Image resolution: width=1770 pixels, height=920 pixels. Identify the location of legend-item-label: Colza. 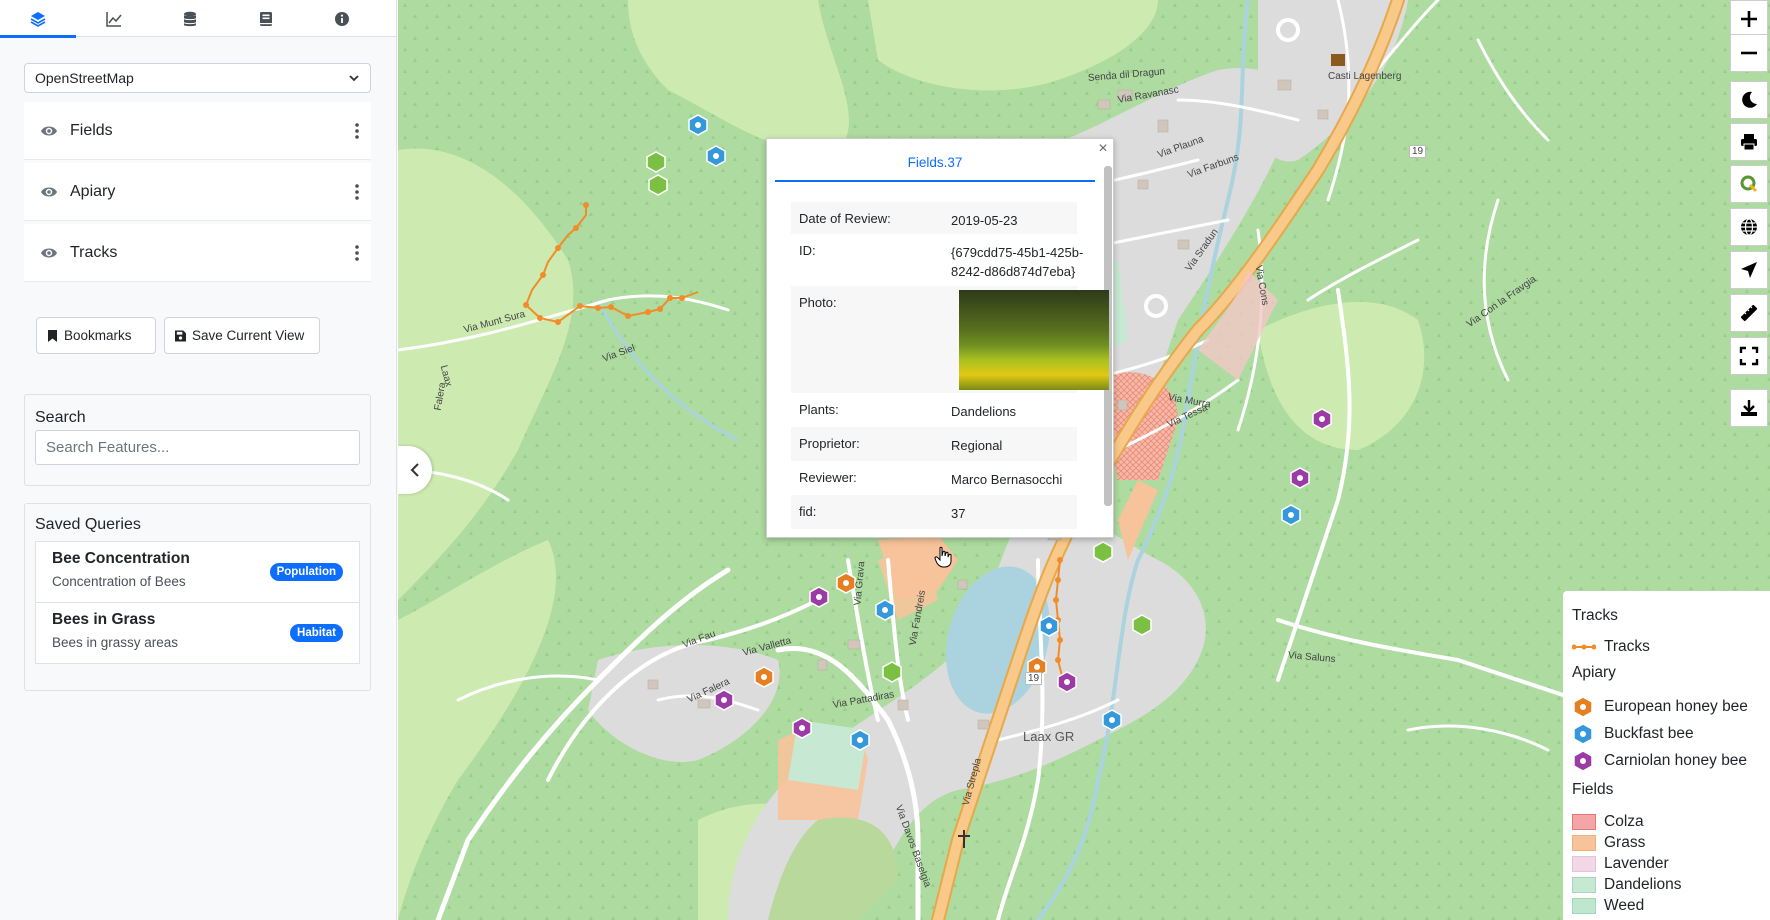
(1624, 821).